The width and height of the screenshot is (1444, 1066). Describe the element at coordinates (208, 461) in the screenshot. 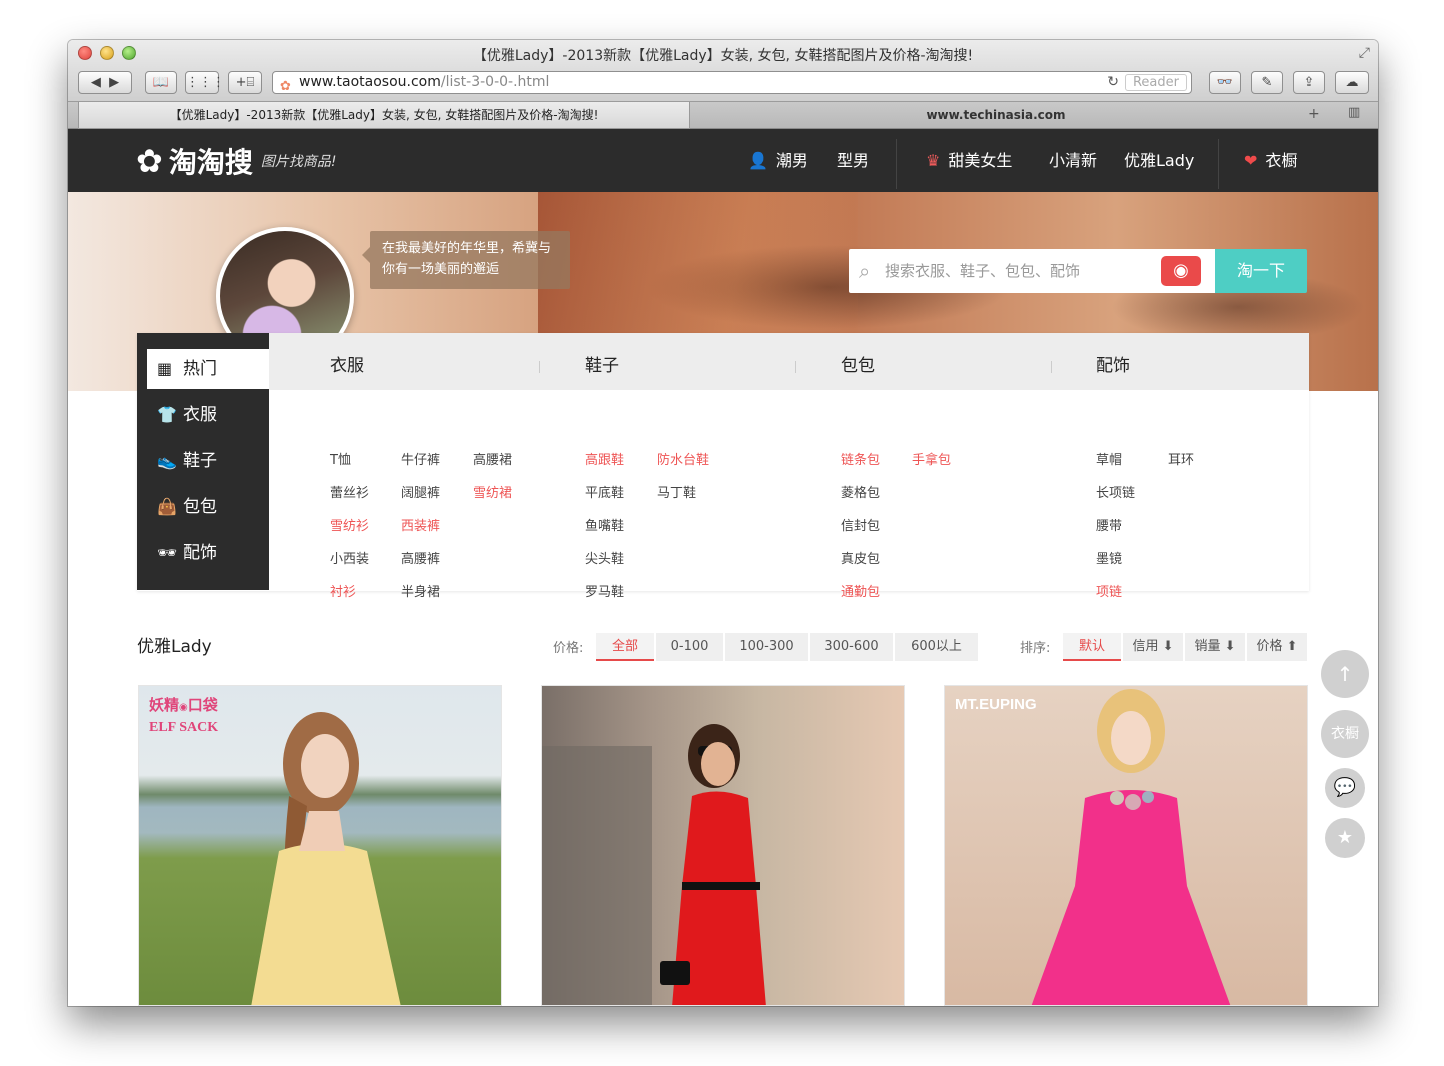

I see `sidebar-item-shoes: 👟 鞋子` at that location.